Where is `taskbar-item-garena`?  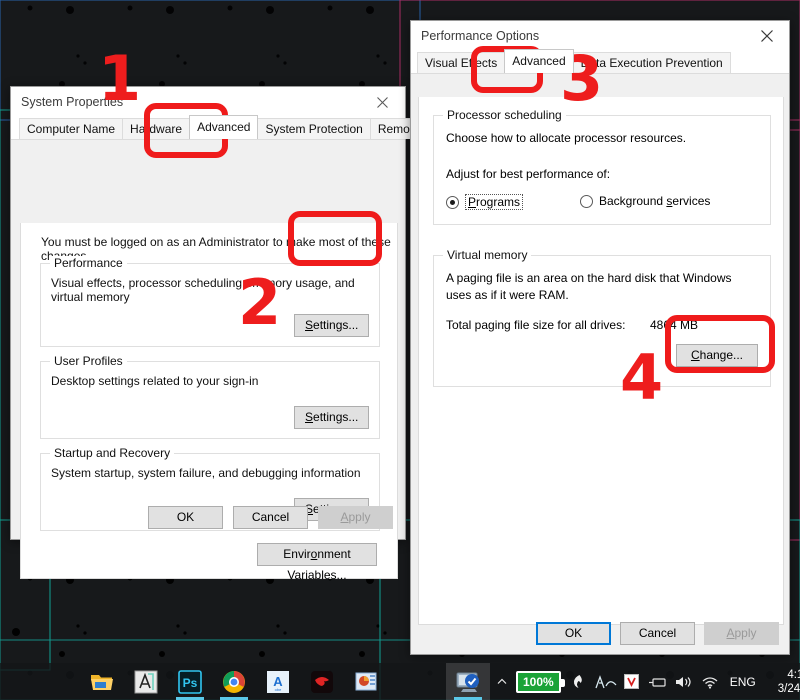 taskbar-item-garena is located at coordinates (322, 681).